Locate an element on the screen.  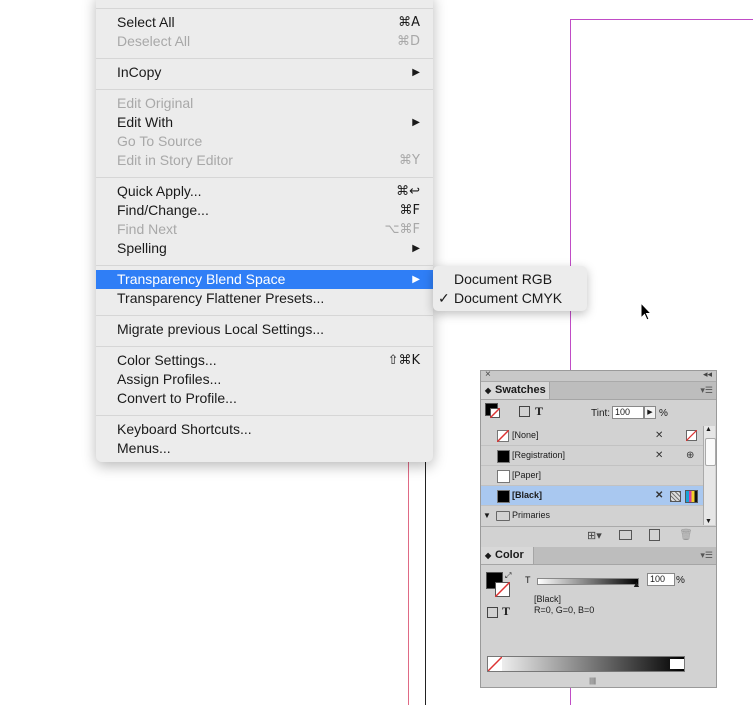
swap-fill-stroke-icon: ⤢ is located at coordinates (508, 576).